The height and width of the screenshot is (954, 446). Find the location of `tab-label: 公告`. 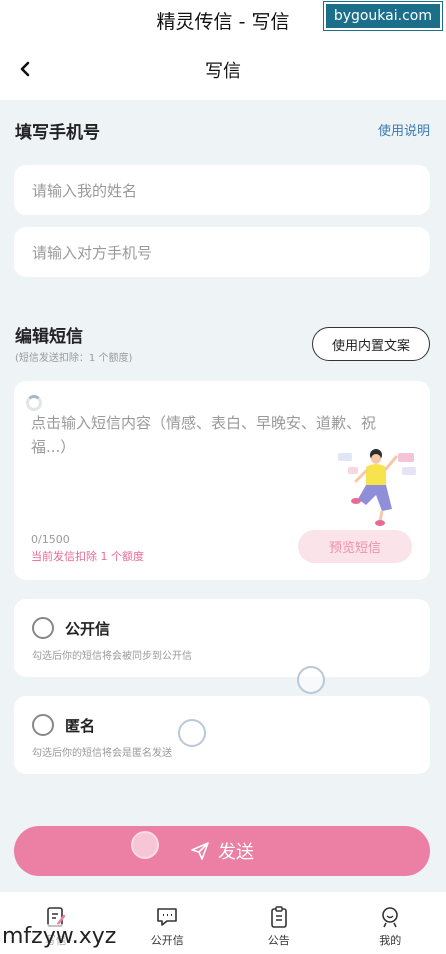

tab-label: 公告 is located at coordinates (278, 940).